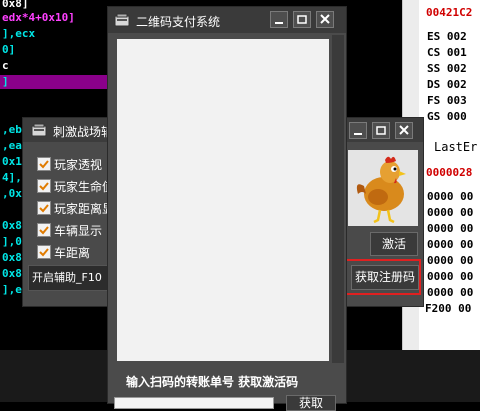 This screenshot has width=480, height=411. What do you see at coordinates (19, 33) in the screenshot?
I see `asm-line: ],ecx` at bounding box center [19, 33].